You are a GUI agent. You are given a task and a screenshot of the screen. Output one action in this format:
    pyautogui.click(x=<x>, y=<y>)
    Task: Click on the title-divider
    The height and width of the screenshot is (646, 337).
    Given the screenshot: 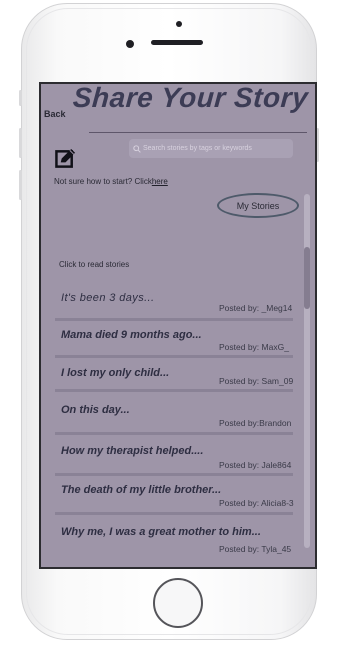 What is the action you would take?
    pyautogui.click(x=198, y=132)
    